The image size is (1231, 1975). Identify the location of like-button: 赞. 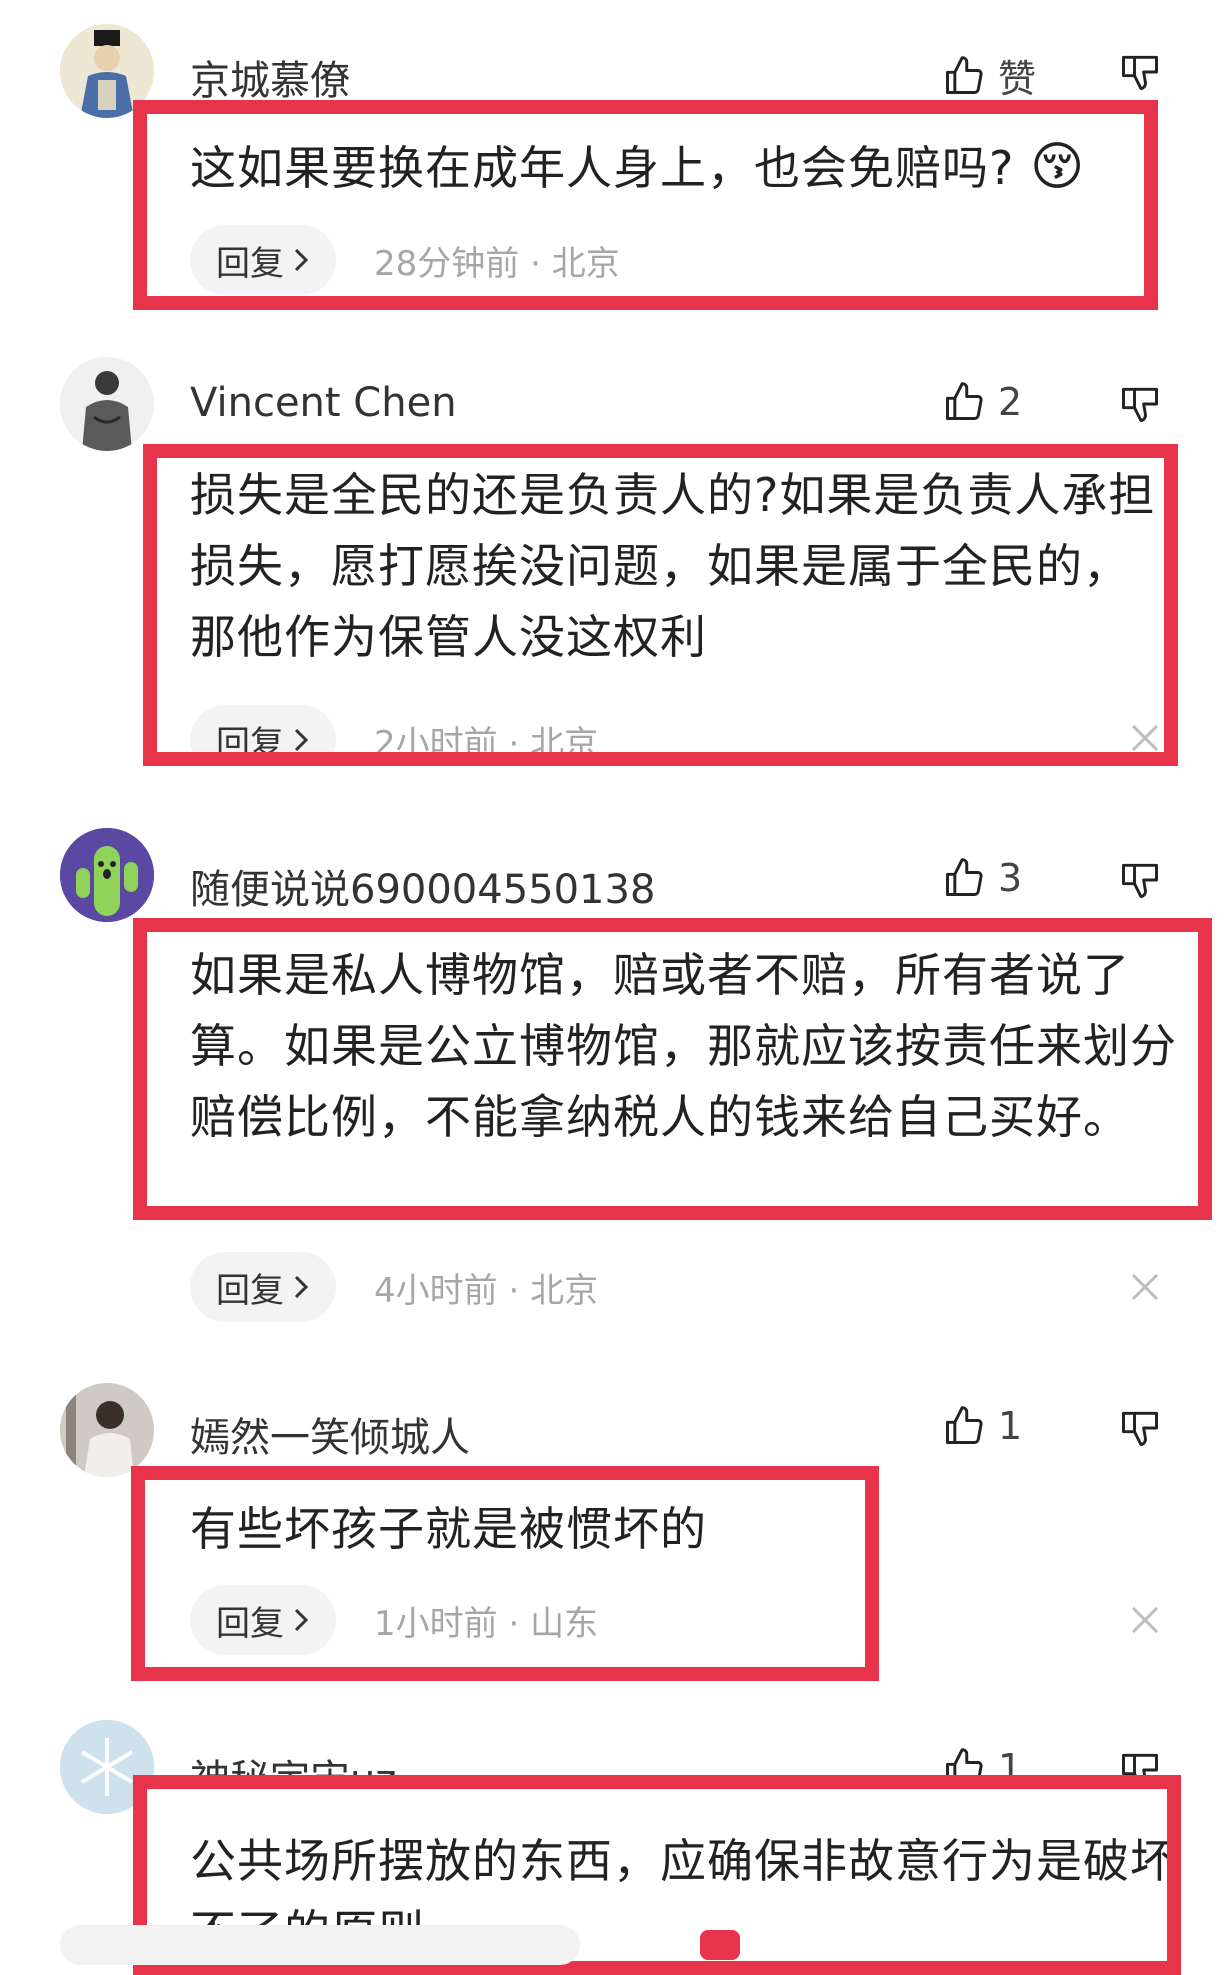
(989, 75).